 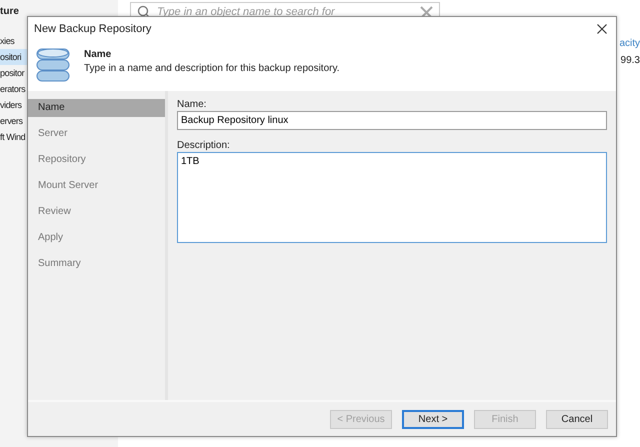 I want to click on wizard-button: Next >, so click(x=433, y=419).